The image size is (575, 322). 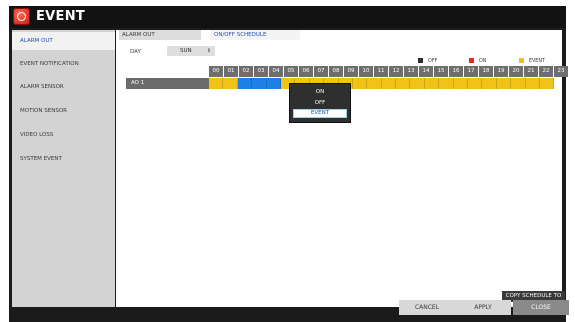 What do you see at coordinates (486, 71) in the screenshot?
I see `hour-cell: 18` at bounding box center [486, 71].